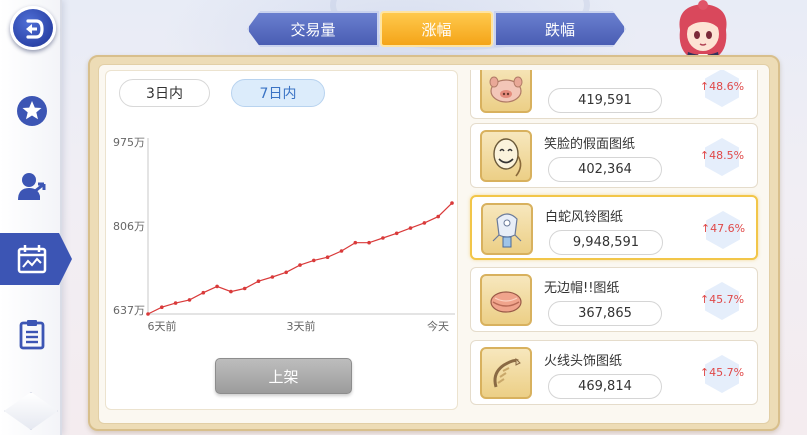 The image size is (807, 435). What do you see at coordinates (129, 226) in the screenshot?
I see `y-tick-label: 806万` at bounding box center [129, 226].